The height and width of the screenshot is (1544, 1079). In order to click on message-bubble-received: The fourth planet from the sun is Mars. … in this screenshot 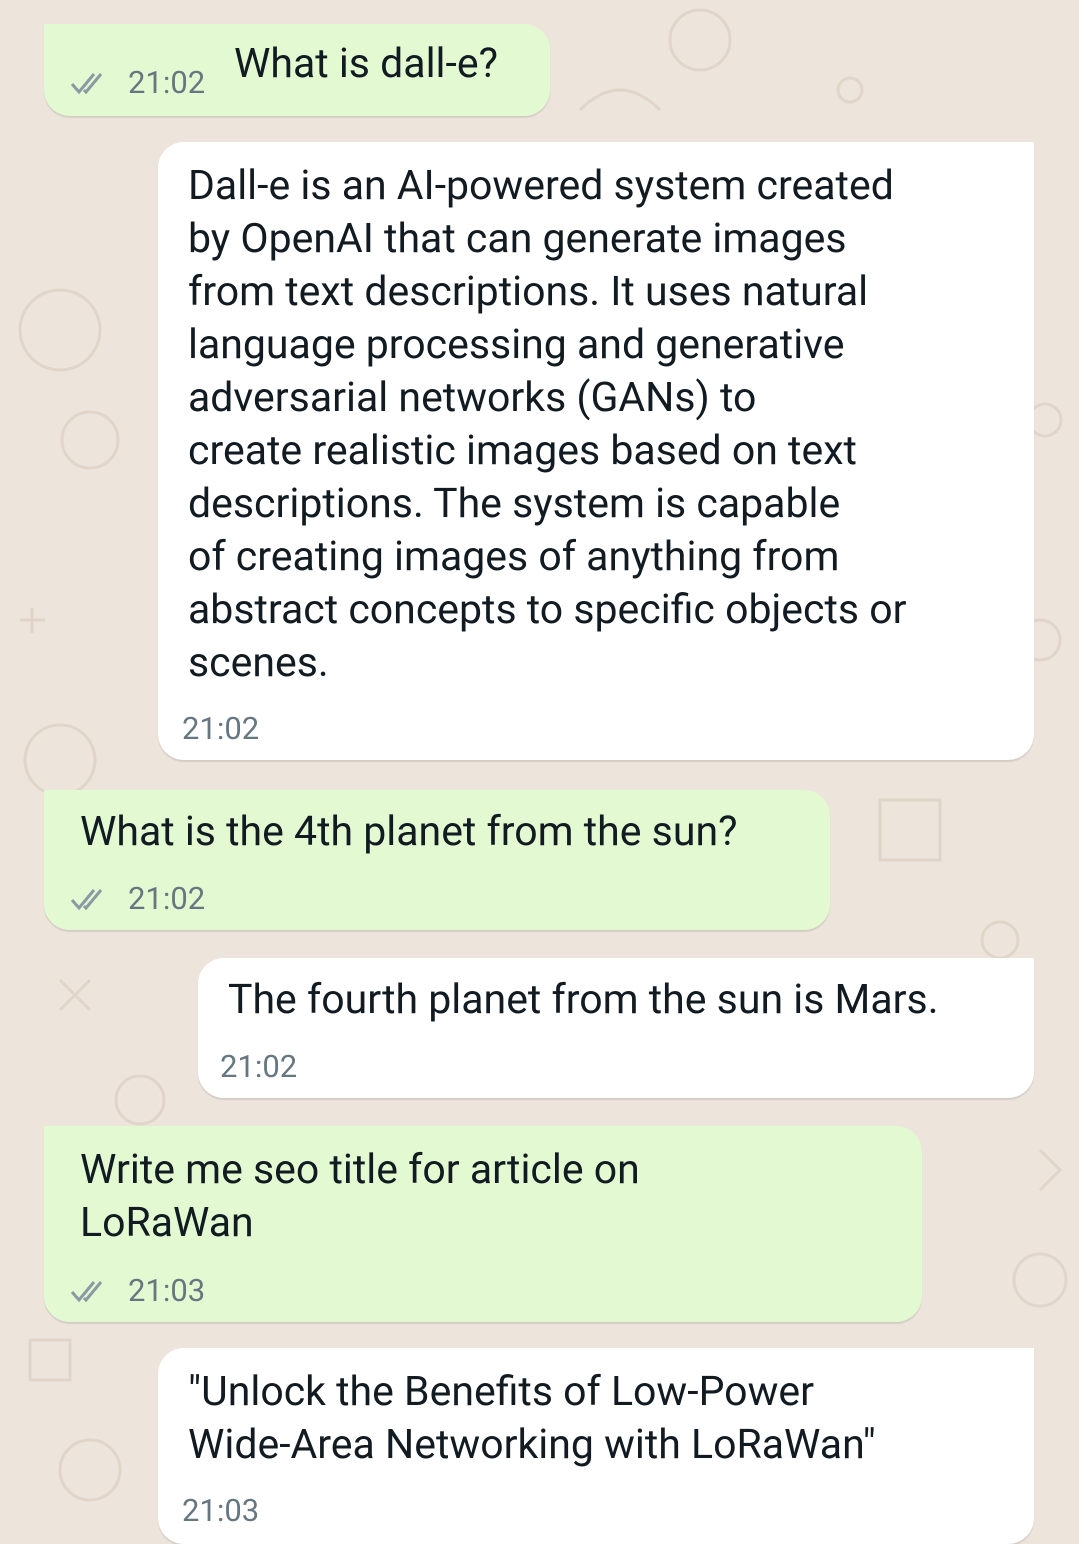, I will do `click(616, 1028)`.